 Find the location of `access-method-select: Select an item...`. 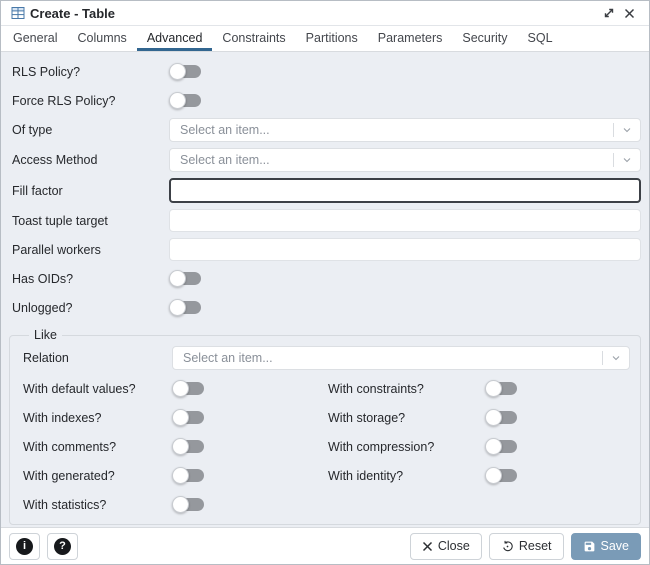

access-method-select: Select an item... is located at coordinates (405, 160).